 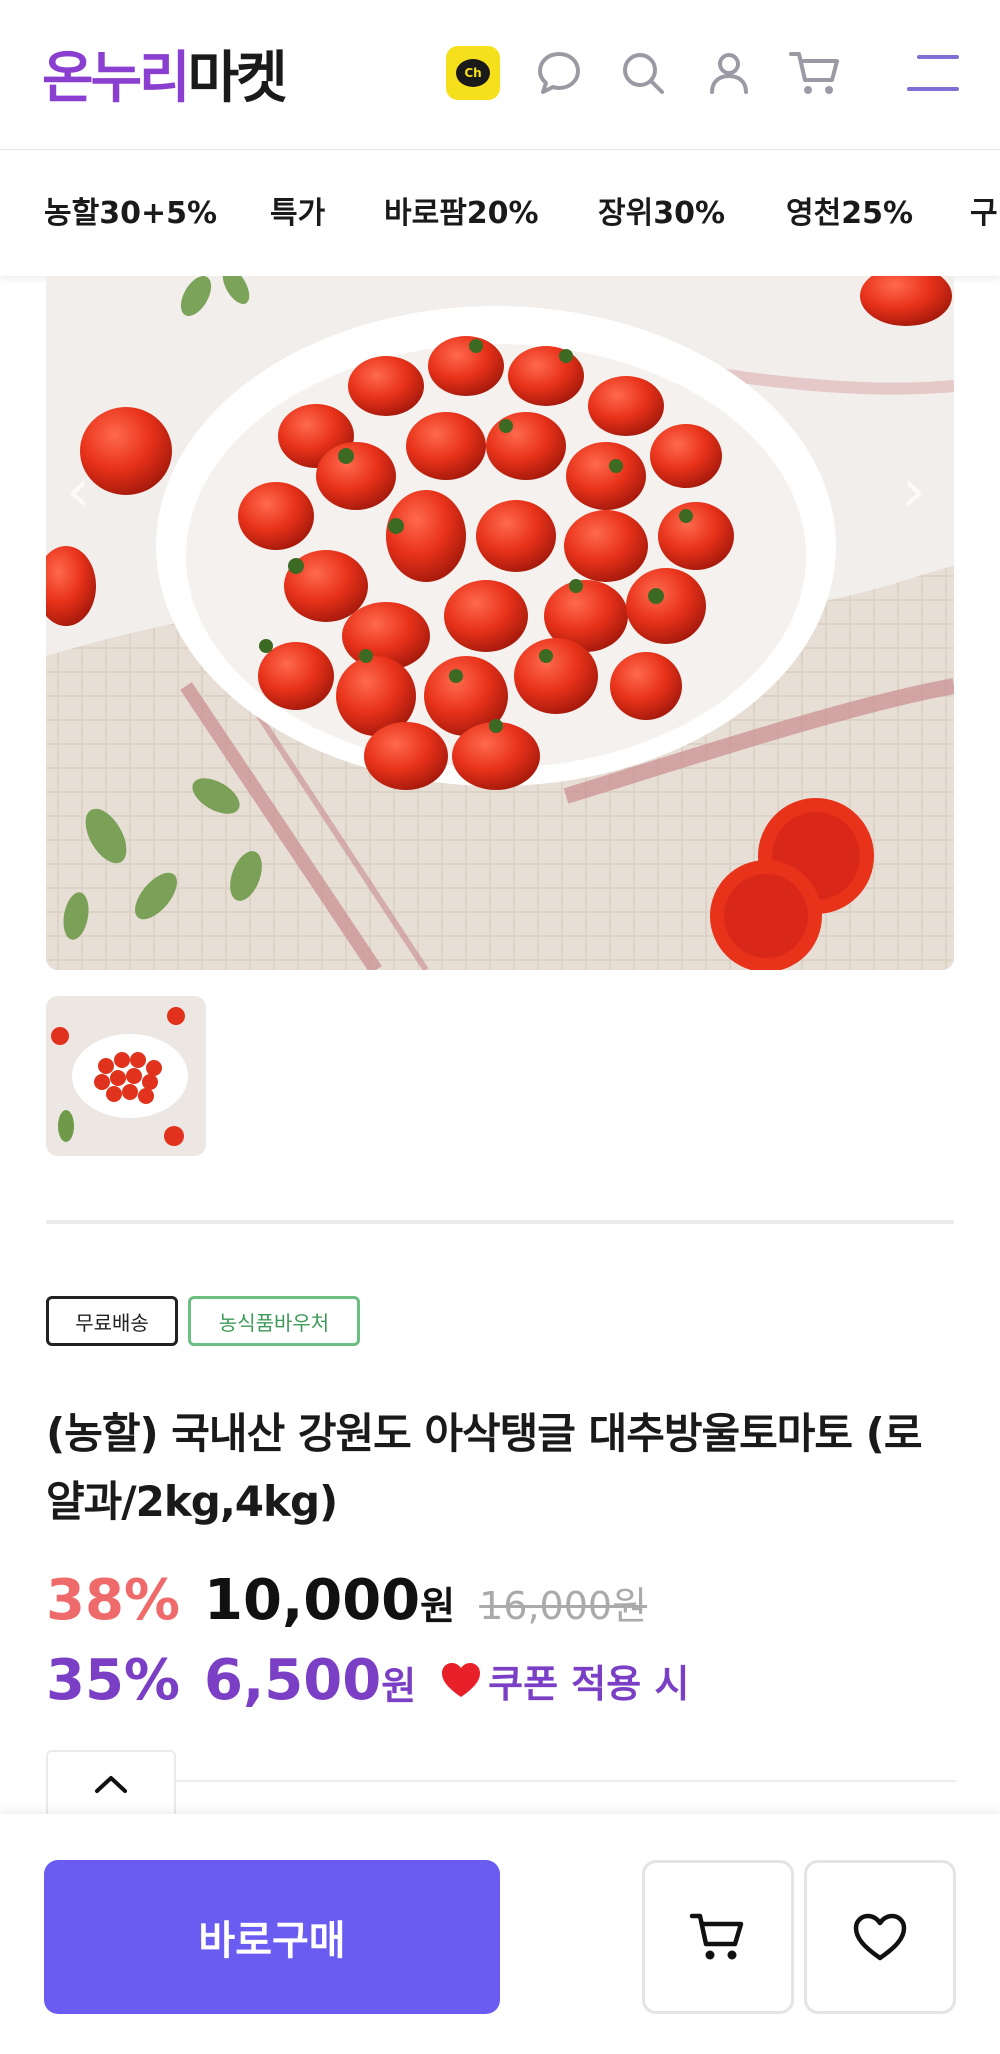 I want to click on add-to-cart-button, so click(x=718, y=1937).